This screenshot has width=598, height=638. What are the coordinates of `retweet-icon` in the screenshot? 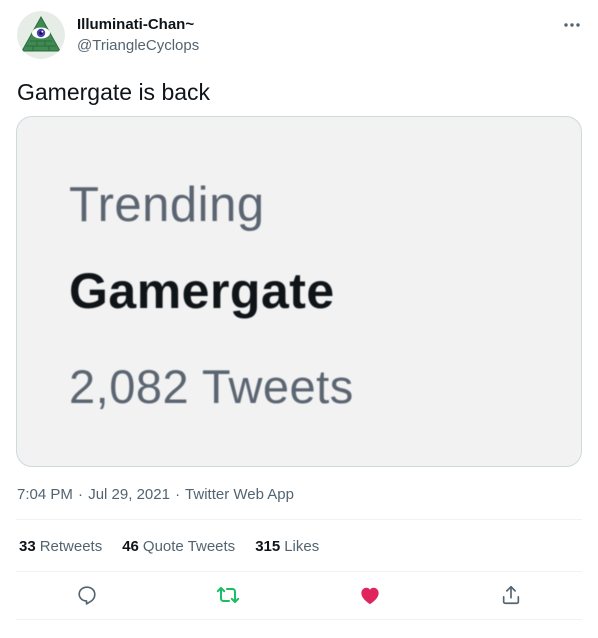 It's located at (228, 595).